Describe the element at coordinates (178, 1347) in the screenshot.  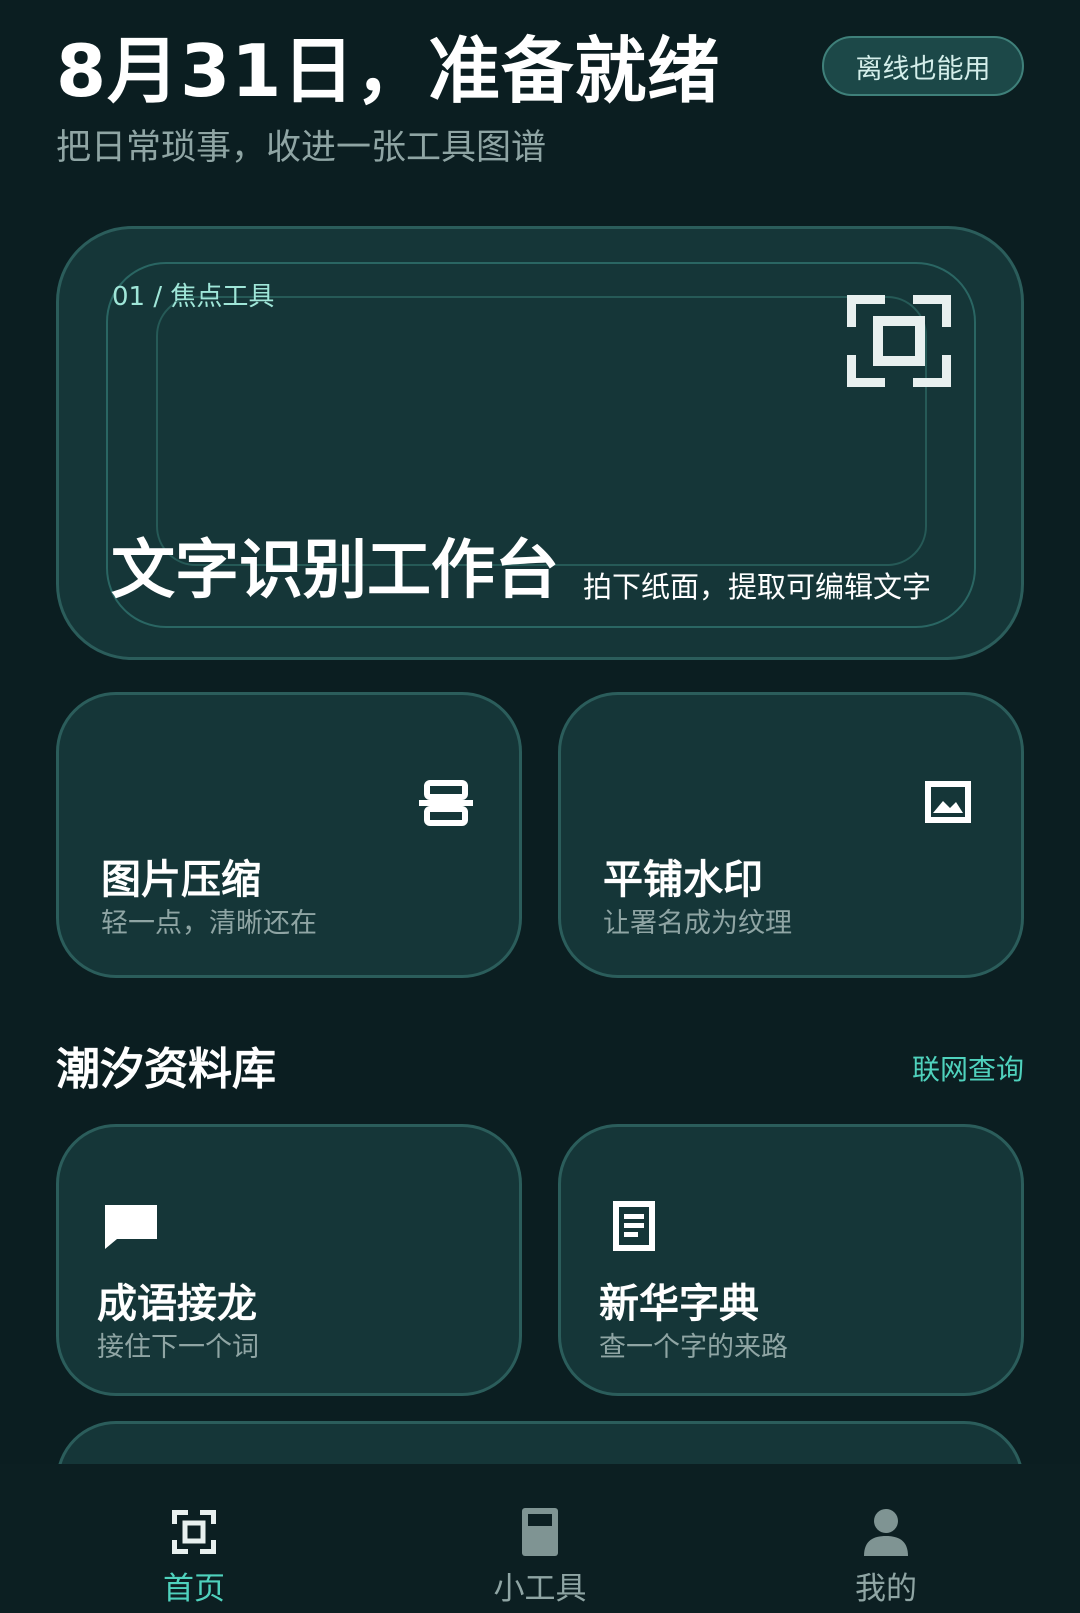
I see `library-card-subtitle: 接住下一个词` at that location.